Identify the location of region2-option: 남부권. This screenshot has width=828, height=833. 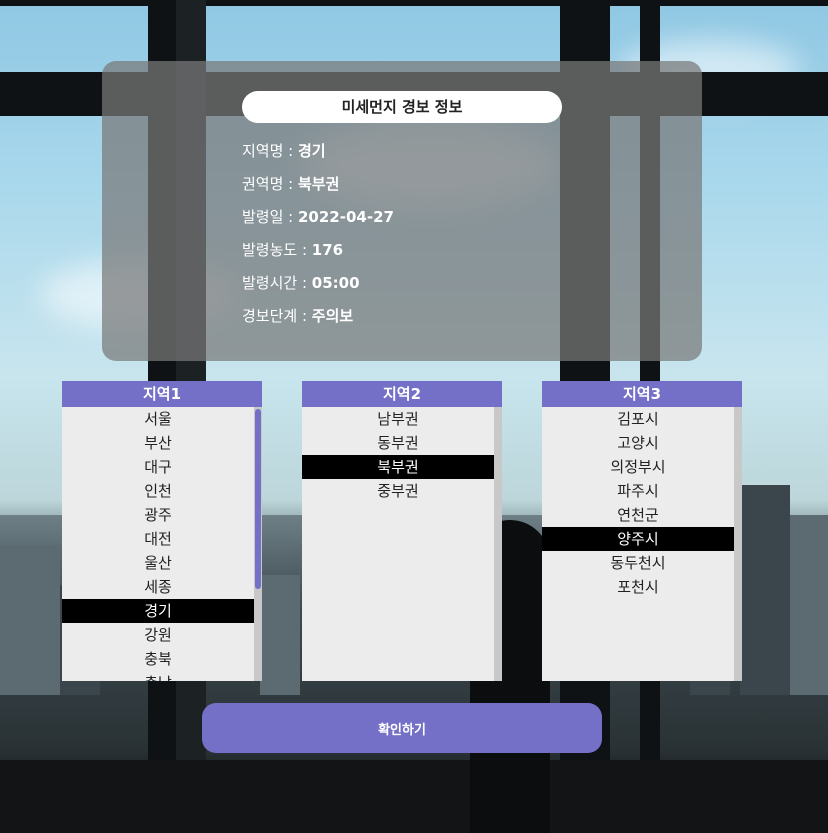
(398, 419).